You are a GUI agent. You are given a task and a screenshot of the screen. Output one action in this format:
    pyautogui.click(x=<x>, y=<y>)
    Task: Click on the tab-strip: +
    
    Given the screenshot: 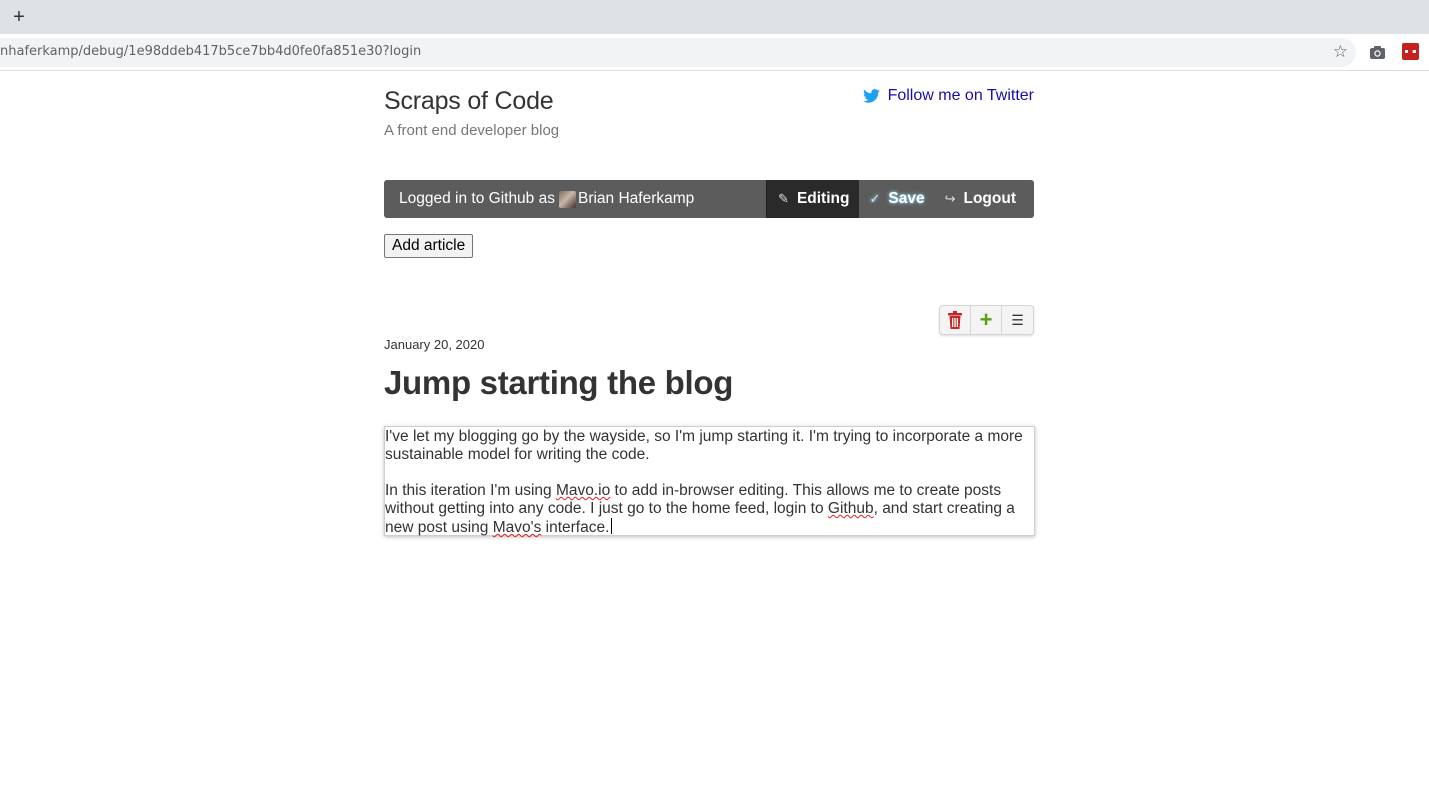 What is the action you would take?
    pyautogui.click(x=714, y=17)
    